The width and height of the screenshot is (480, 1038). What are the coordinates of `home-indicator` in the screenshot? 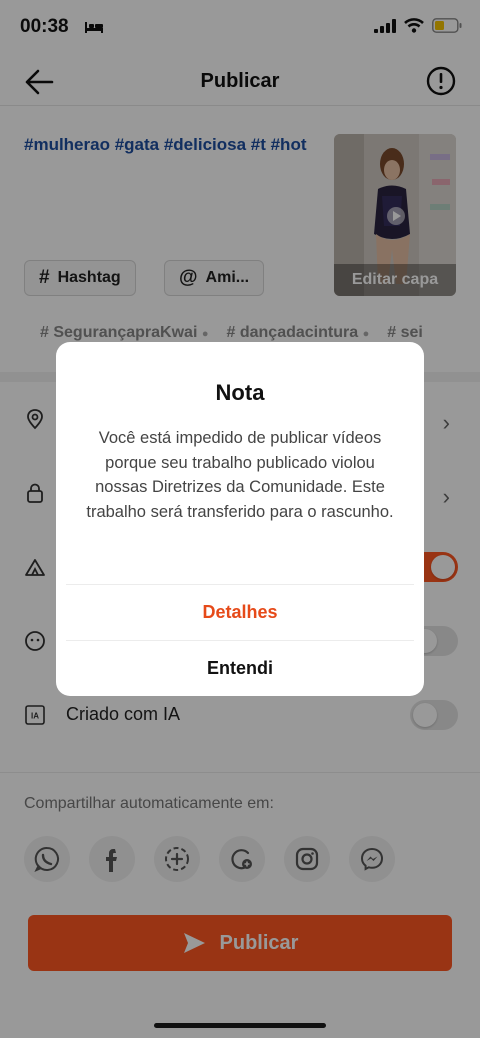 It's located at (240, 1025).